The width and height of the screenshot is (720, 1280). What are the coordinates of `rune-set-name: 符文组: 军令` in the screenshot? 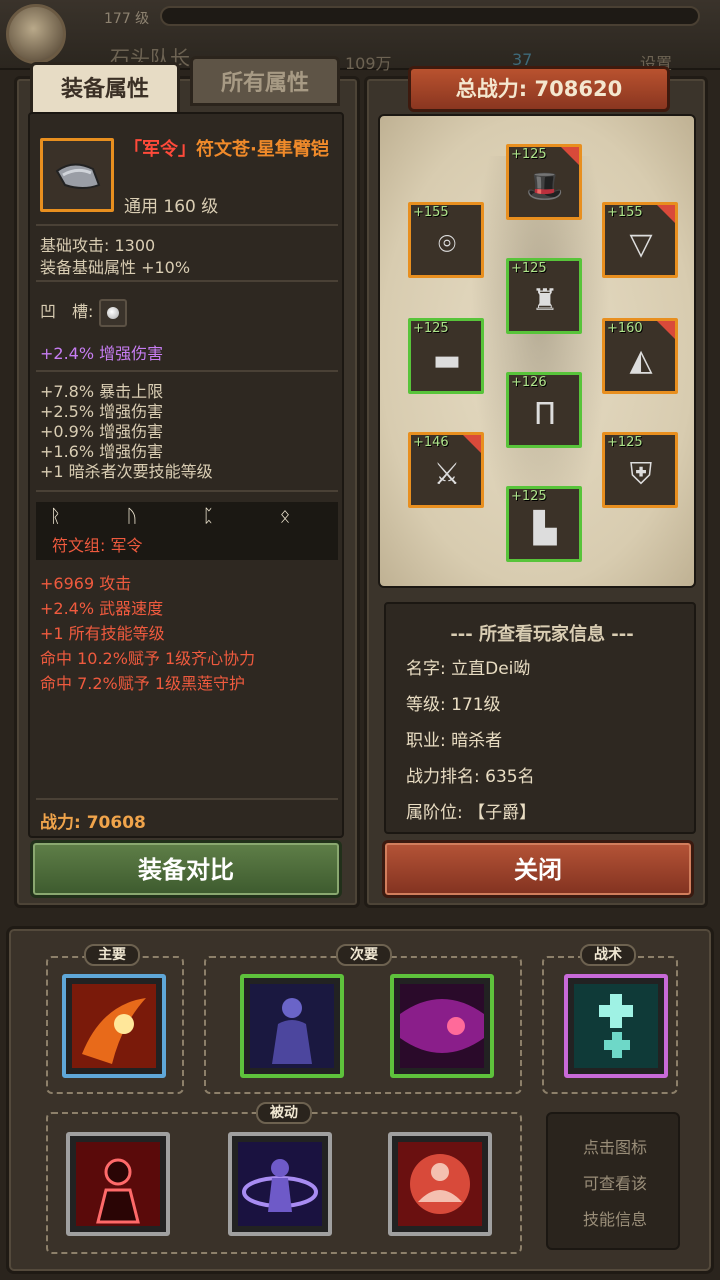 It's located at (97, 545).